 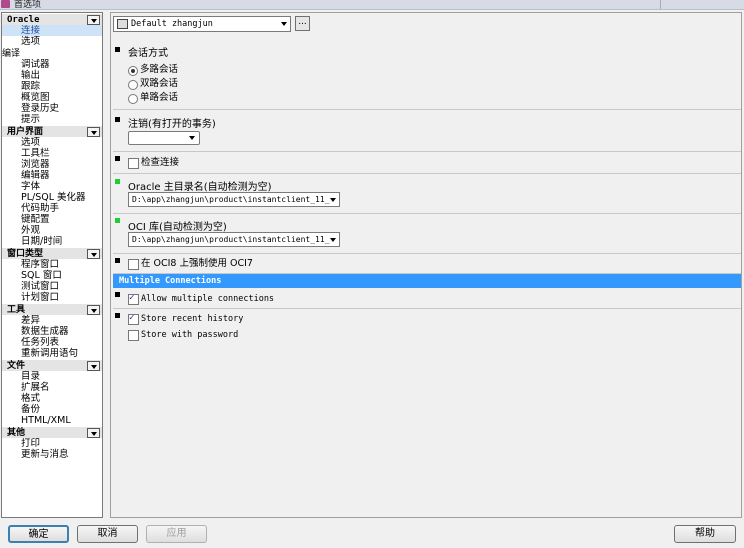 What do you see at coordinates (200, 187) in the screenshot?
I see `oracle-home-title: Oracle 主目录名(自动检测为空)` at bounding box center [200, 187].